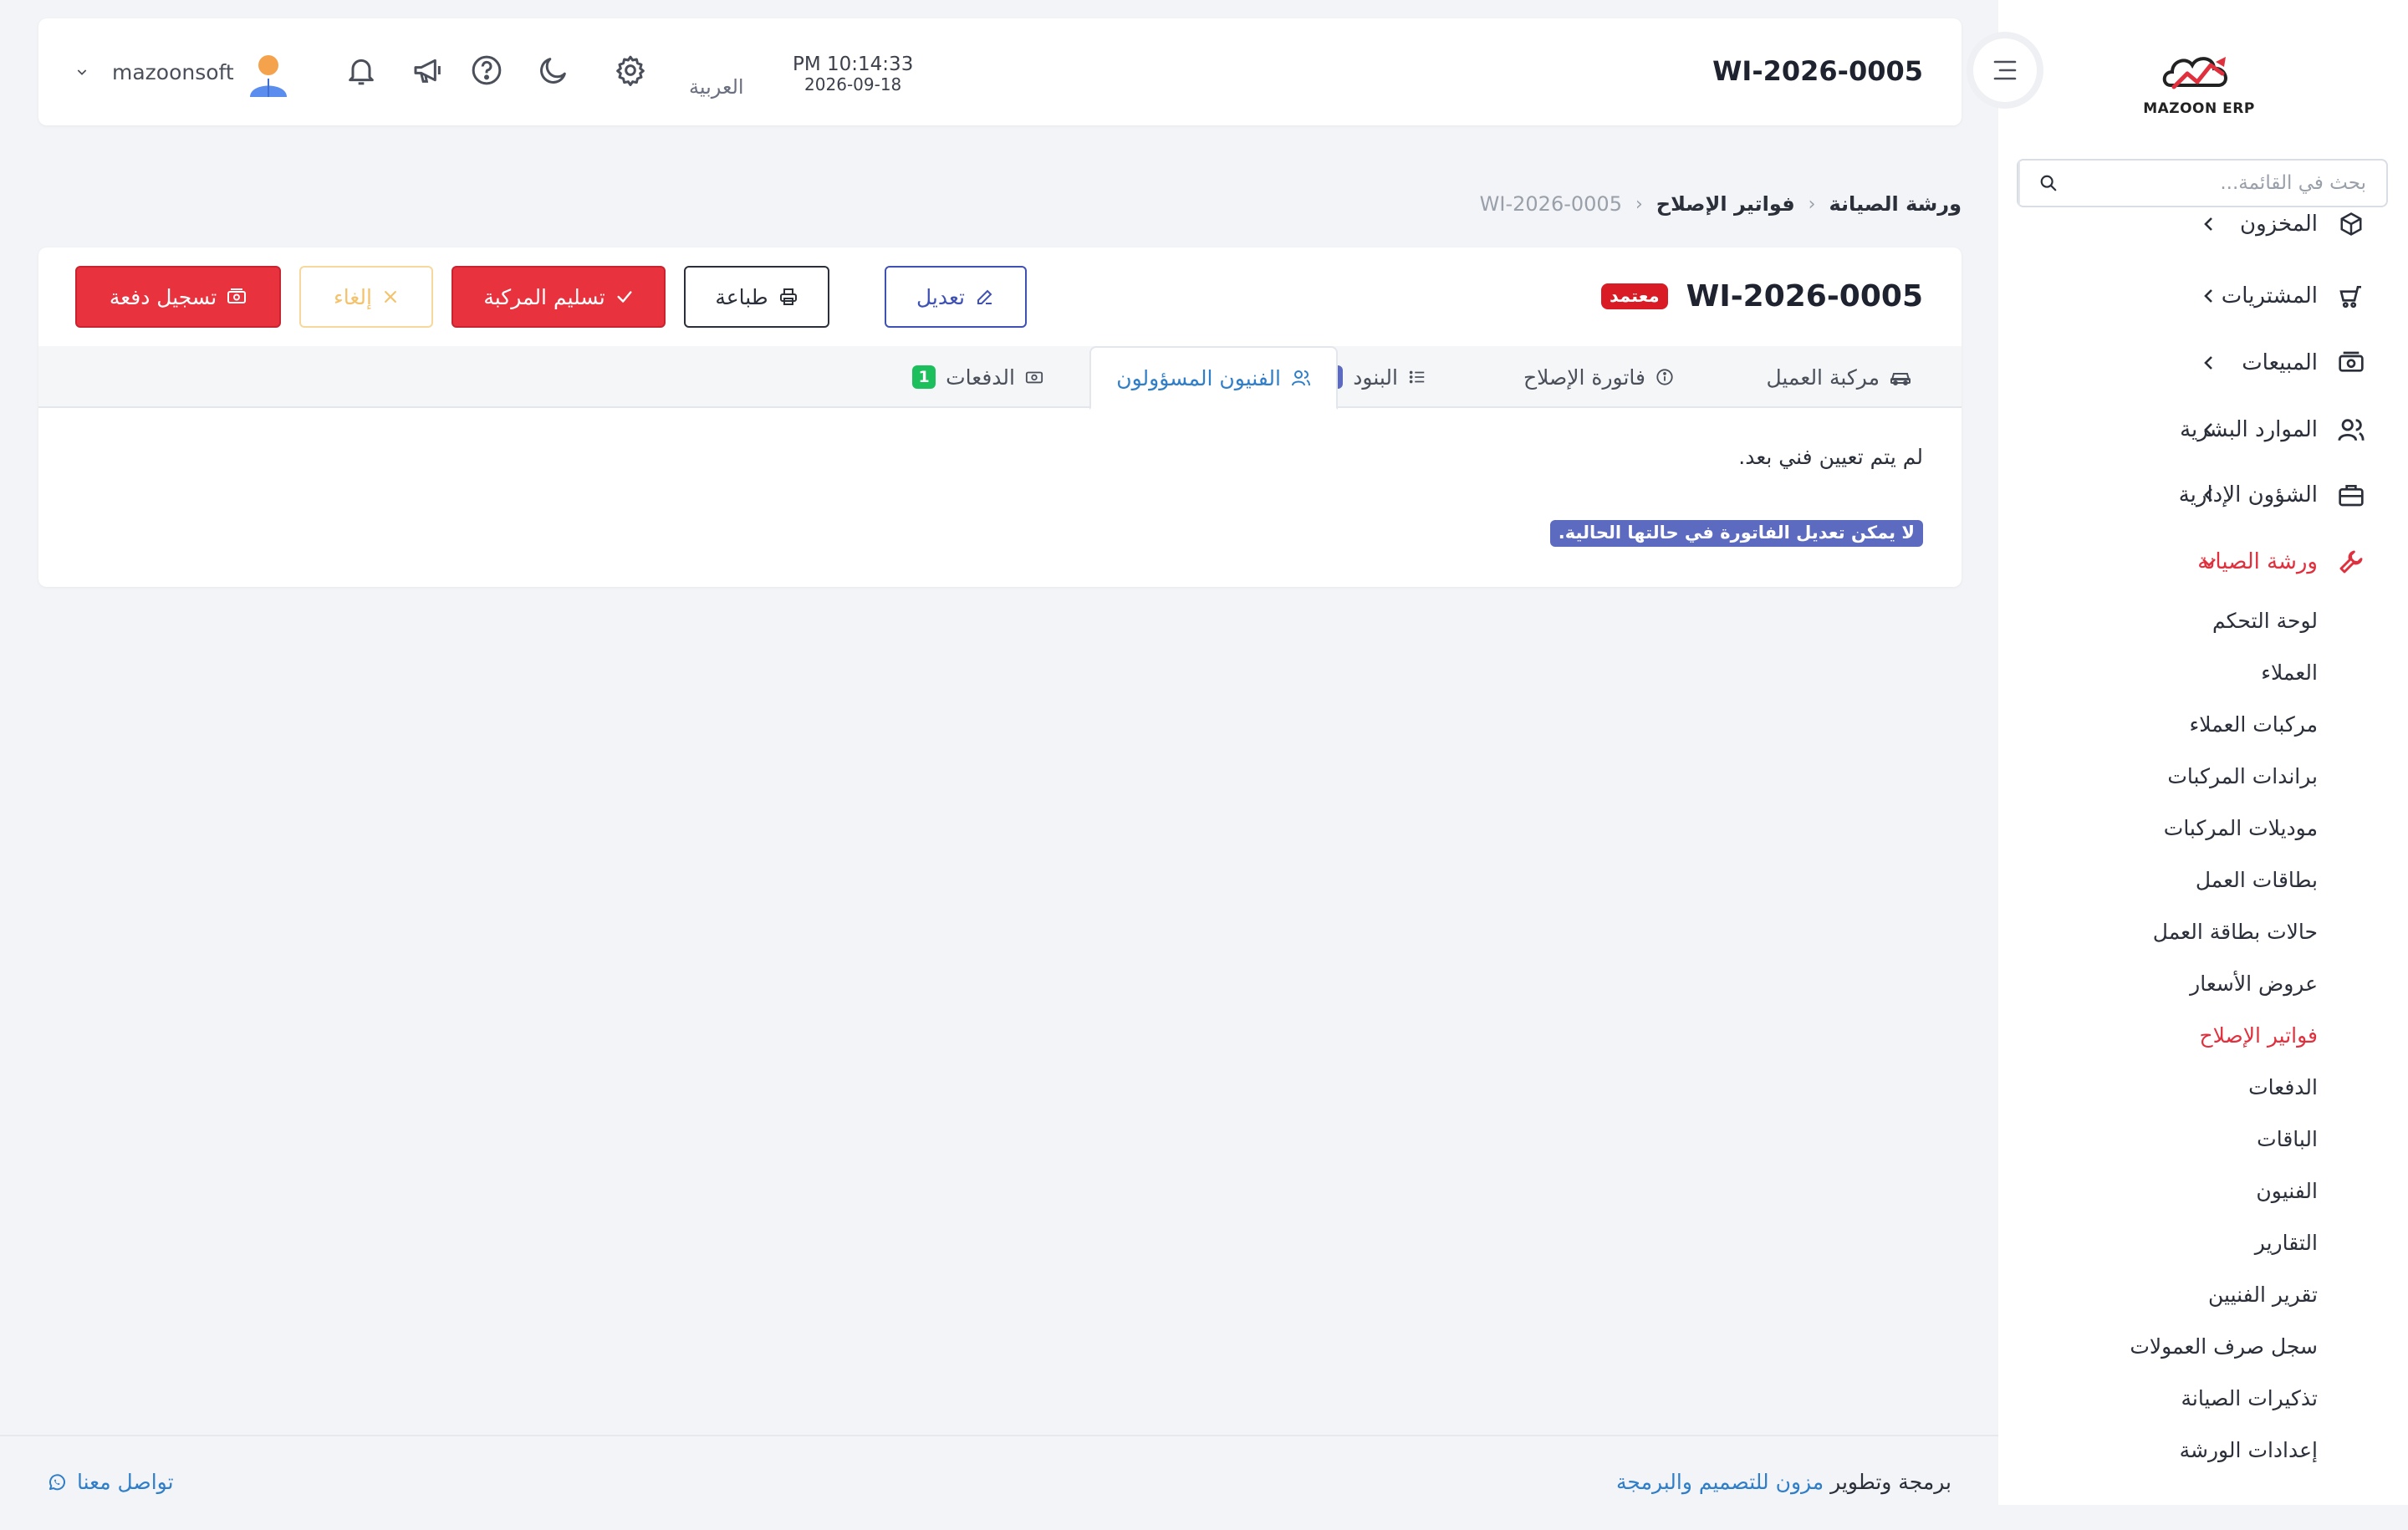  Describe the element at coordinates (361, 70) in the screenshot. I see `bell-icon` at that location.